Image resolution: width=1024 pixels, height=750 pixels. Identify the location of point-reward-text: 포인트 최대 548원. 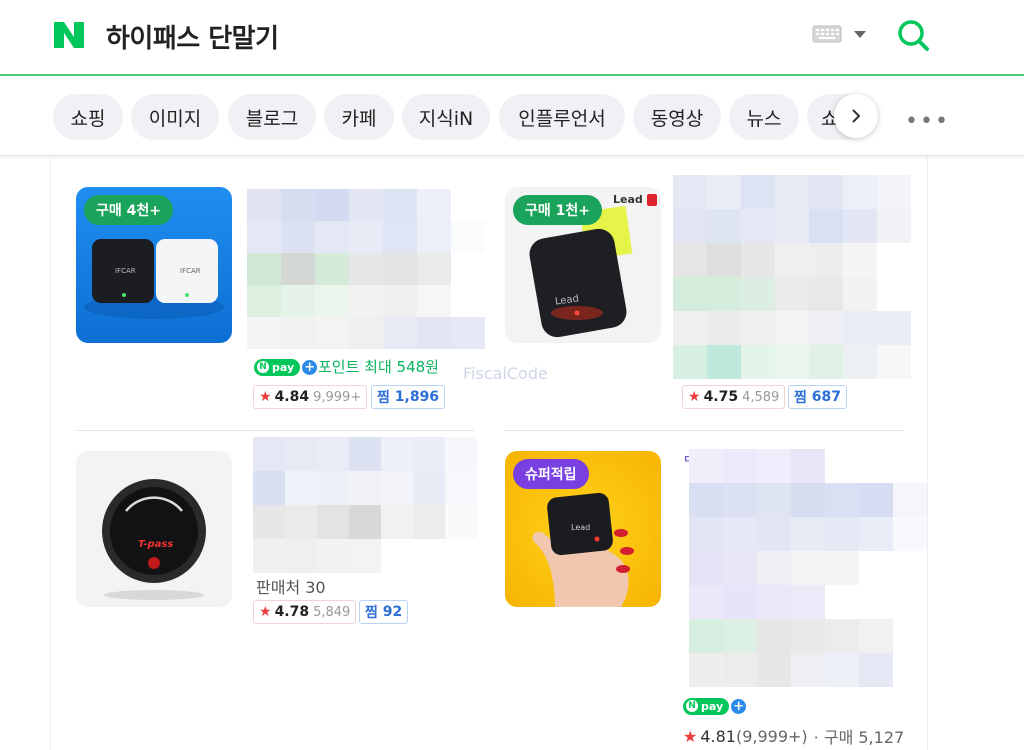
(378, 367).